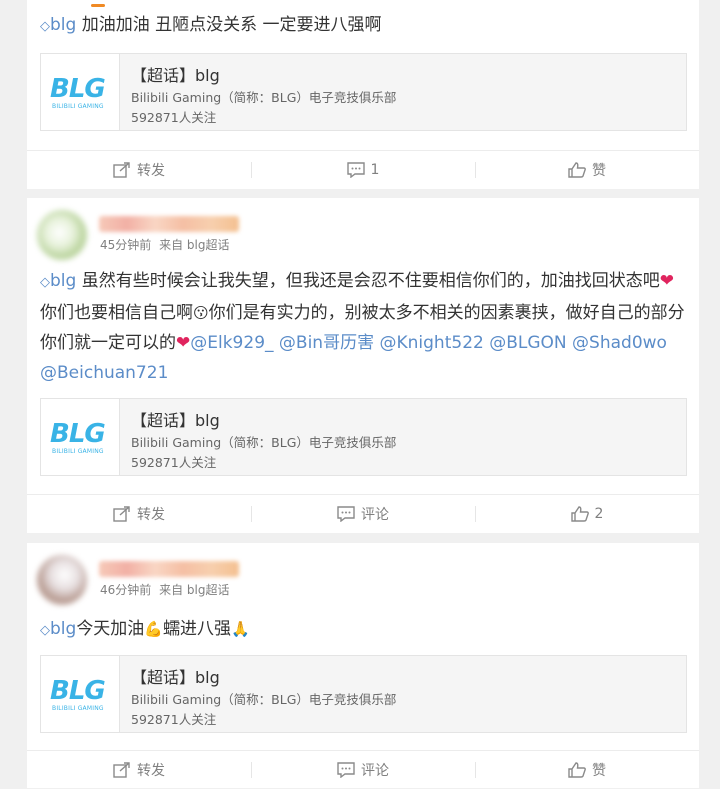 The height and width of the screenshot is (789, 720). What do you see at coordinates (237, 580) in the screenshot?
I see `post-author: 46分钟前 来自 blg超话` at bounding box center [237, 580].